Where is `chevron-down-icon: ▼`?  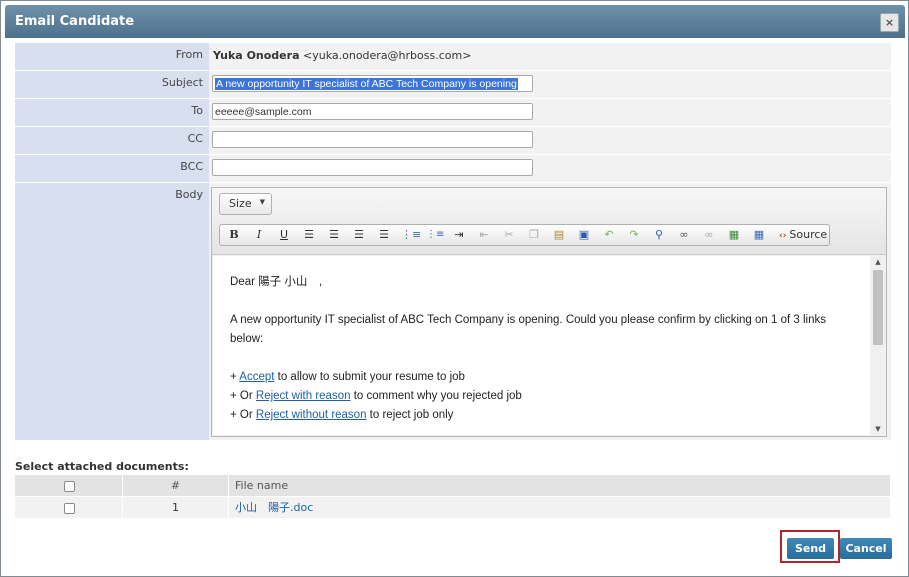 chevron-down-icon: ▼ is located at coordinates (262, 202).